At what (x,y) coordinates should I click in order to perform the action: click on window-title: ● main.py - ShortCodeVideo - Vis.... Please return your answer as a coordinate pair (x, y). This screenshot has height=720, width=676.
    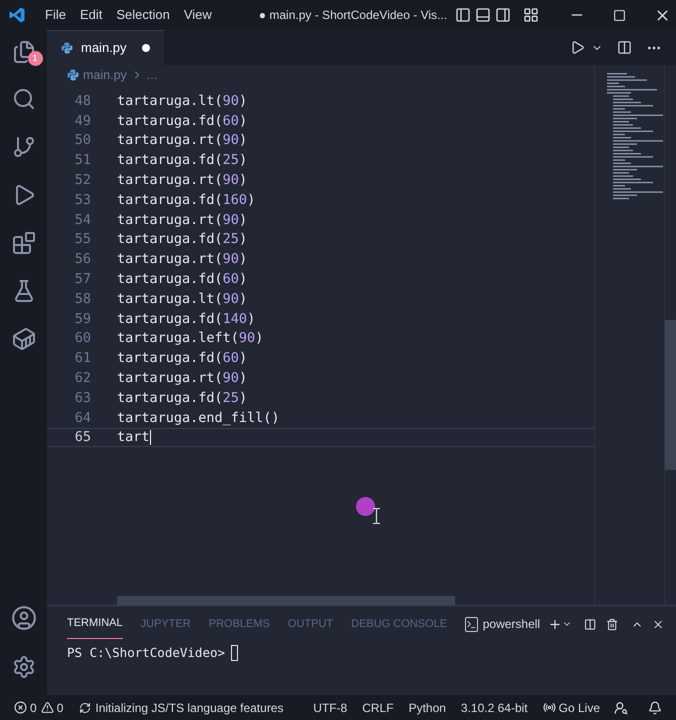
    Looking at the image, I should click on (353, 15).